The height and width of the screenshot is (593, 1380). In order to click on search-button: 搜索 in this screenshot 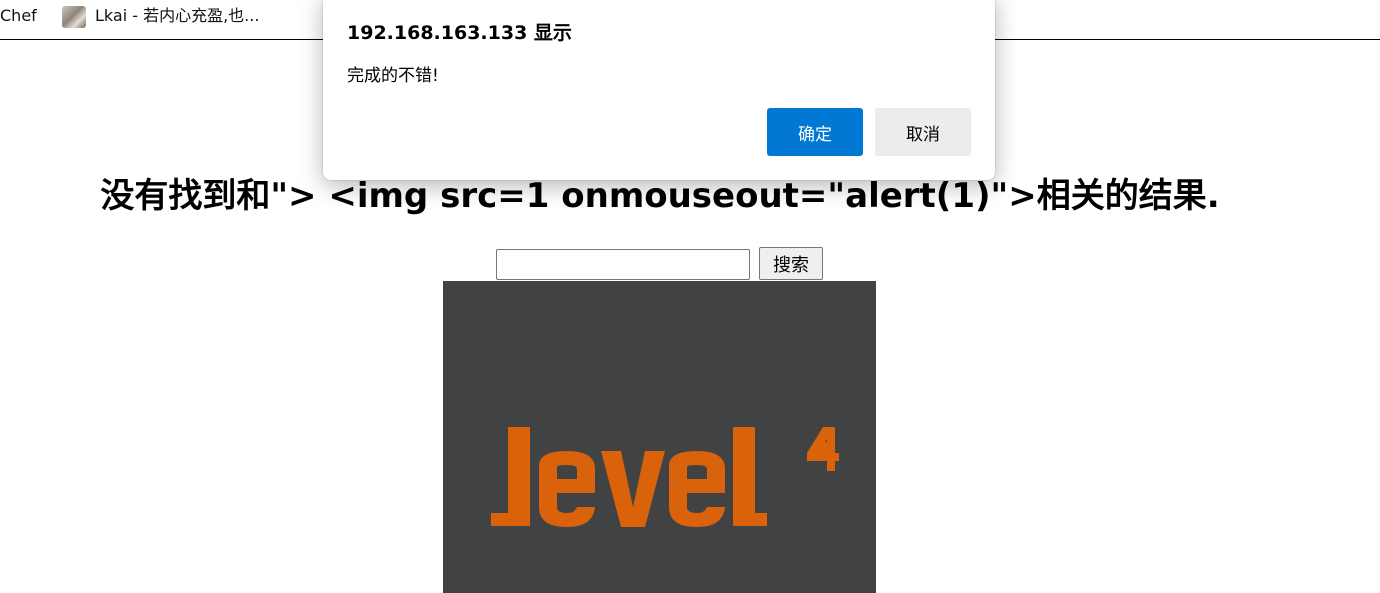, I will do `click(791, 263)`.